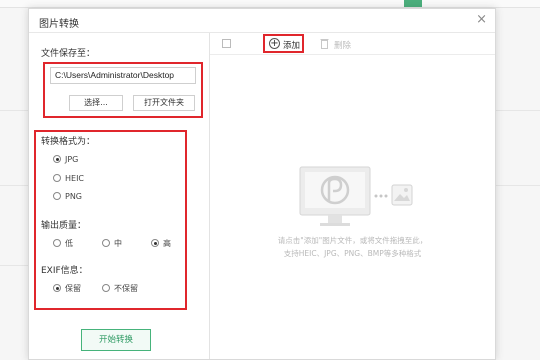  What do you see at coordinates (324, 43) in the screenshot?
I see `trash-icon` at bounding box center [324, 43].